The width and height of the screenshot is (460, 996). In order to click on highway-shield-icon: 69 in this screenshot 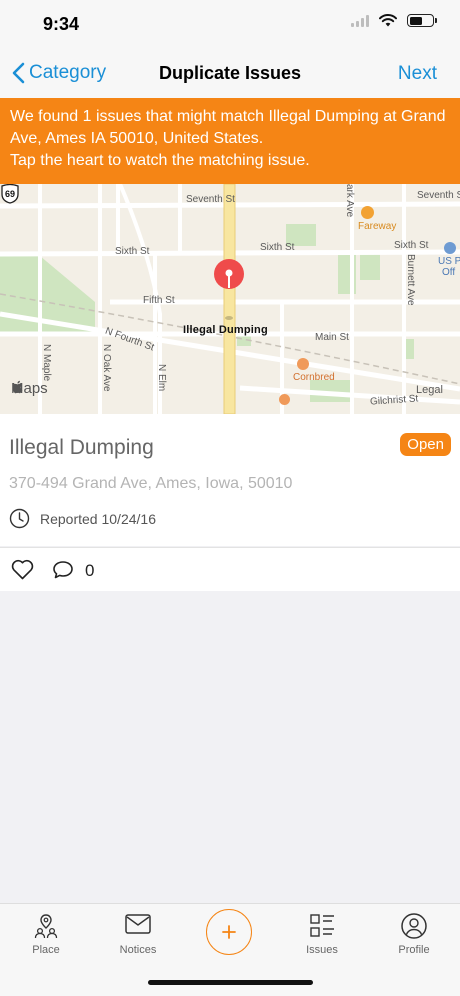, I will do `click(10, 194)`.